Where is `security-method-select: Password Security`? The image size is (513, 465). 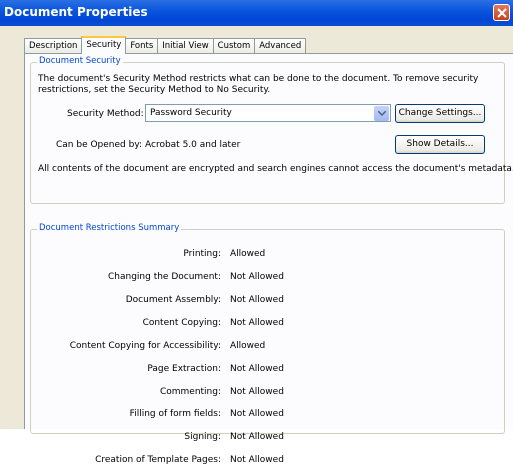 security-method-select: Password Security is located at coordinates (268, 113).